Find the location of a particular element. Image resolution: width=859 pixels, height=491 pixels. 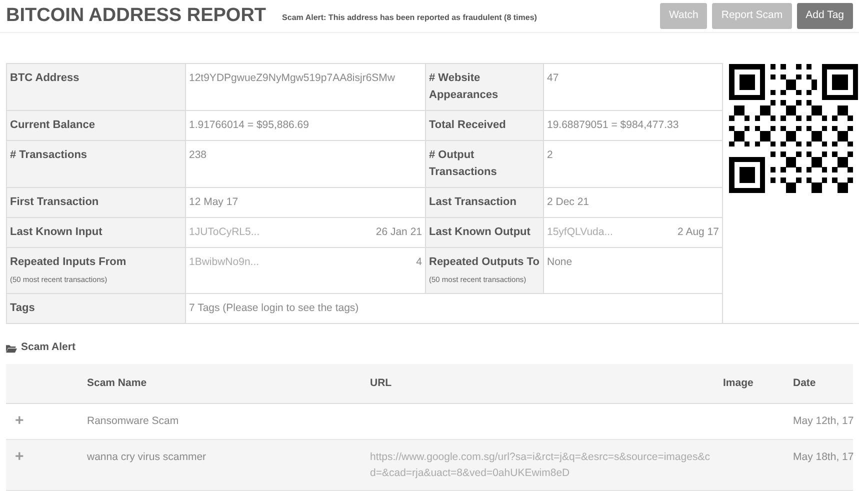

column-header: Image is located at coordinates (738, 382).